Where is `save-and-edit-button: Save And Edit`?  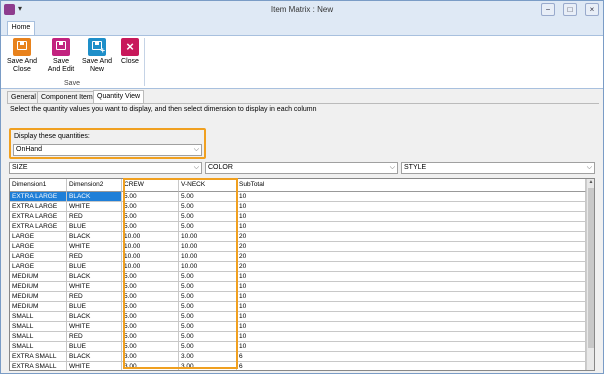 save-and-edit-button: Save And Edit is located at coordinates (61, 59).